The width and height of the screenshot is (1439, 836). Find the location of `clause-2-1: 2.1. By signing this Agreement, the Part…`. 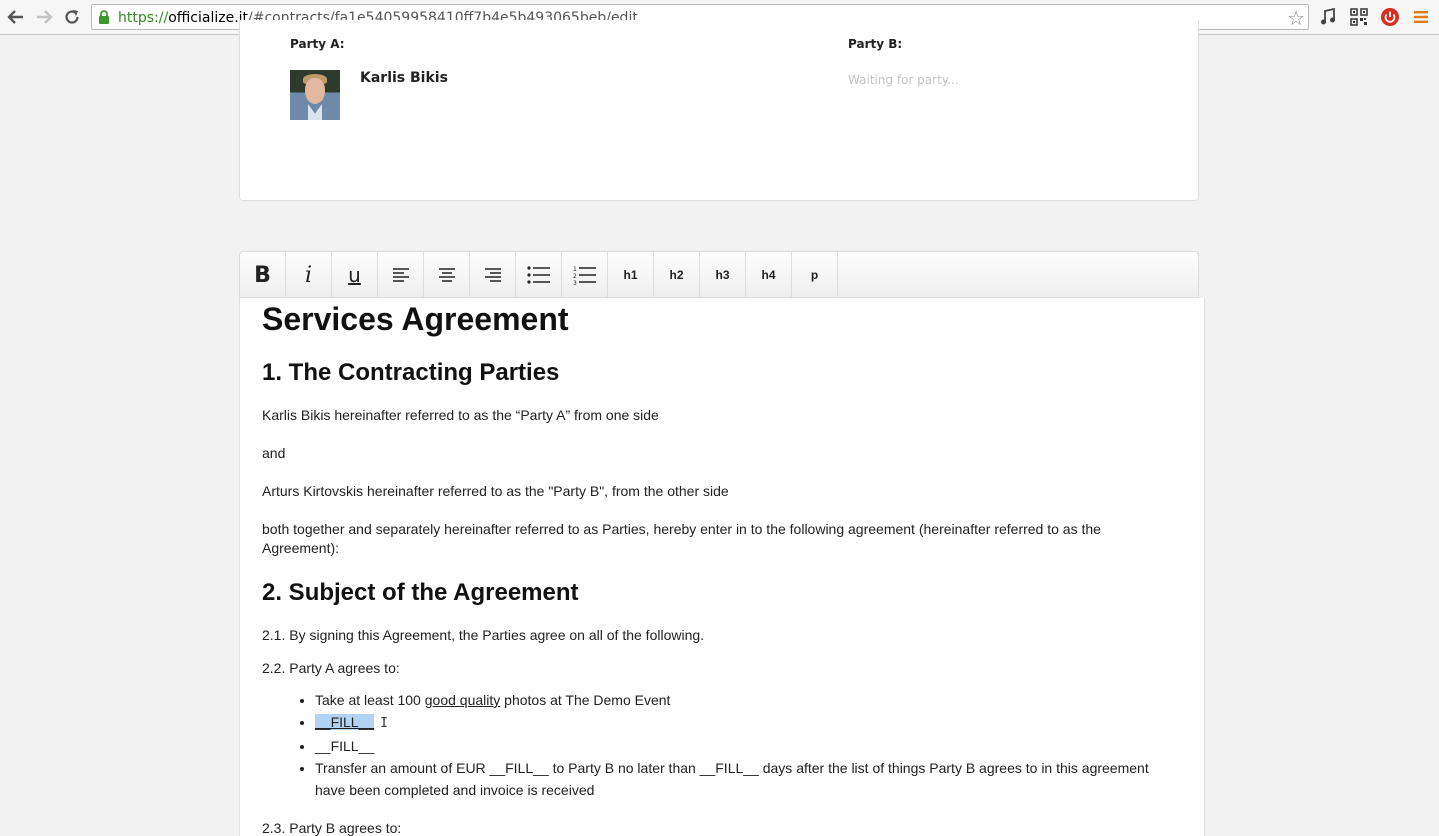

clause-2-1: 2.1. By signing this Agreement, the Part… is located at coordinates (483, 635).